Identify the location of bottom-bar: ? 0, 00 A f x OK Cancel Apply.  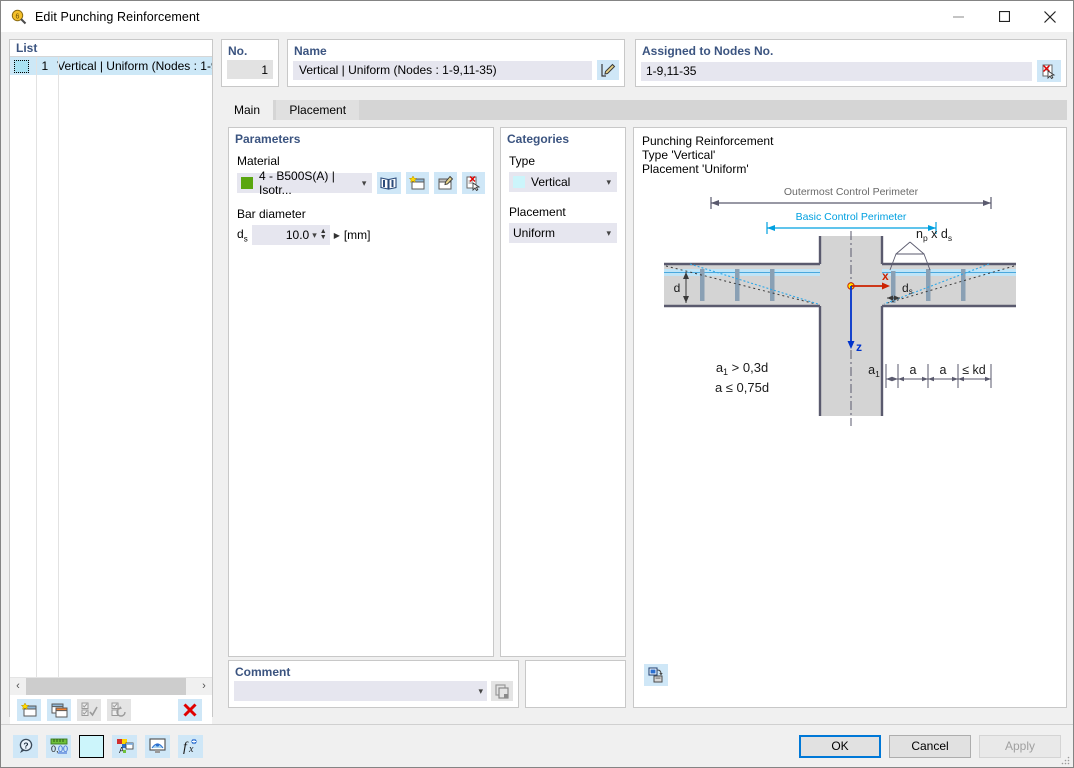
(537, 745).